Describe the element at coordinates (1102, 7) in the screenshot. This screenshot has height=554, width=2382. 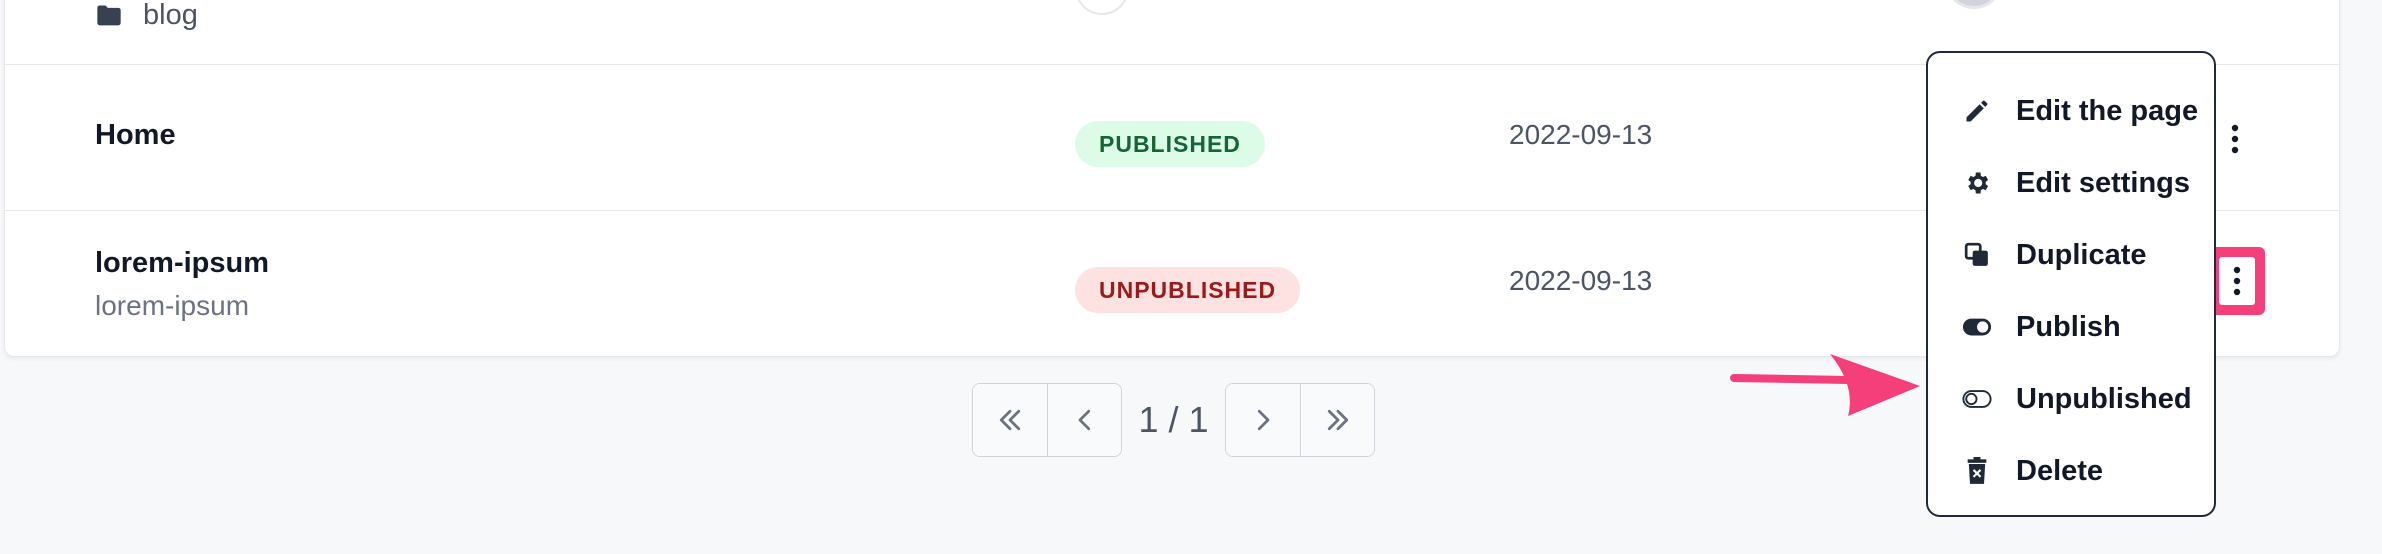
I see `status-indicator` at that location.